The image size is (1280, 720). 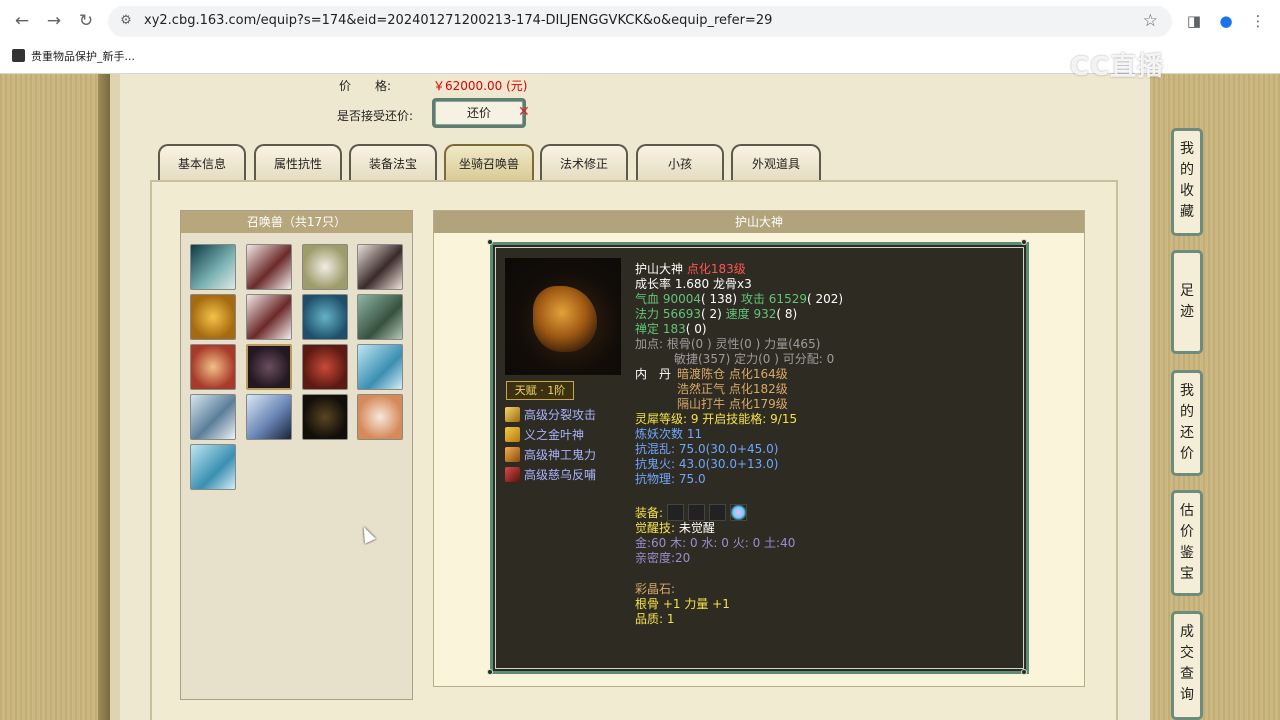 I want to click on tab-spell-mod: 法术修正, so click(x=584, y=163).